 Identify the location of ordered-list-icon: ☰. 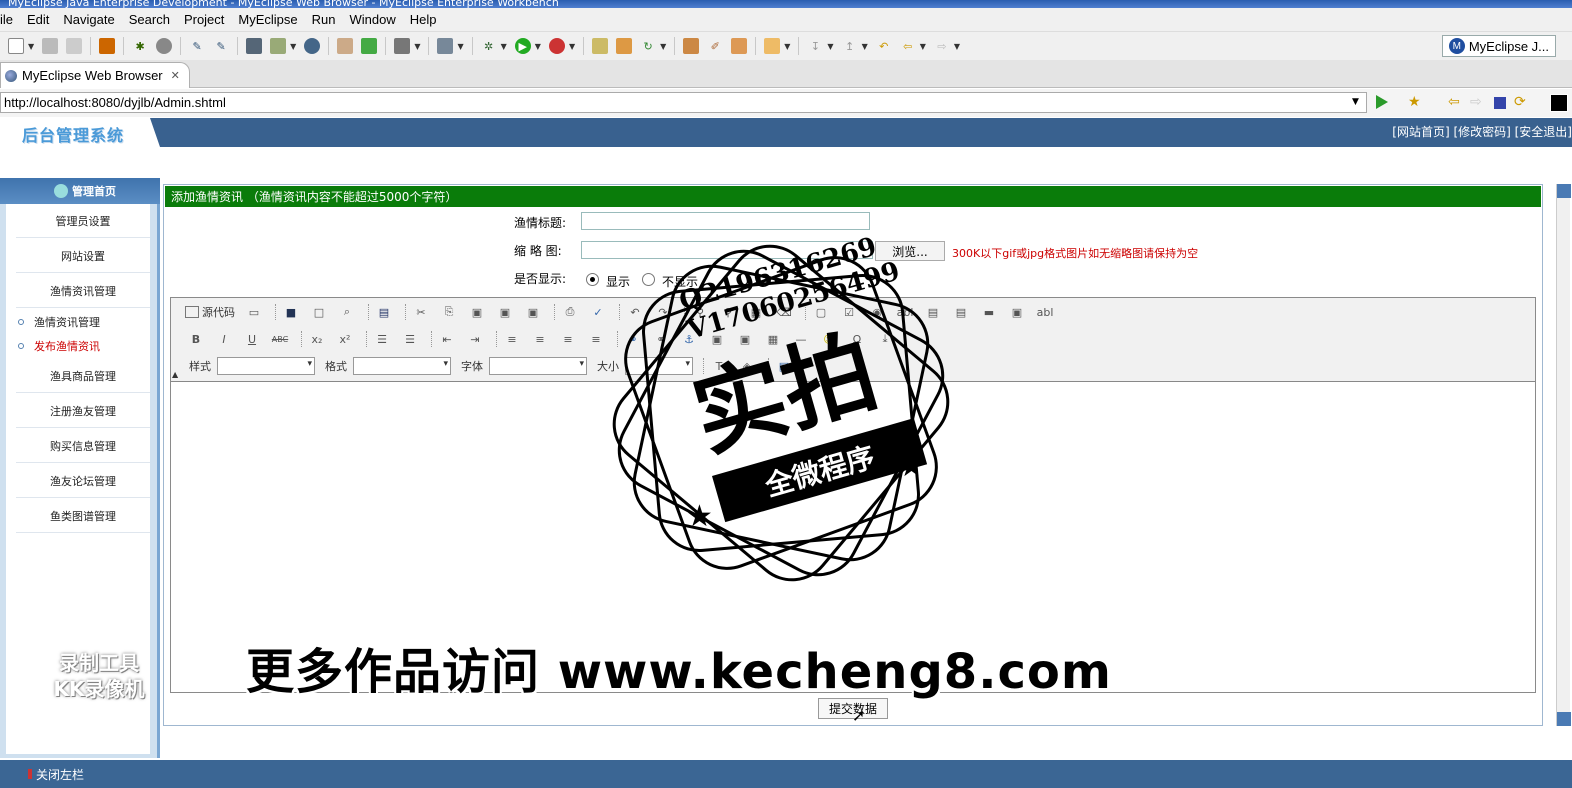
(382, 339).